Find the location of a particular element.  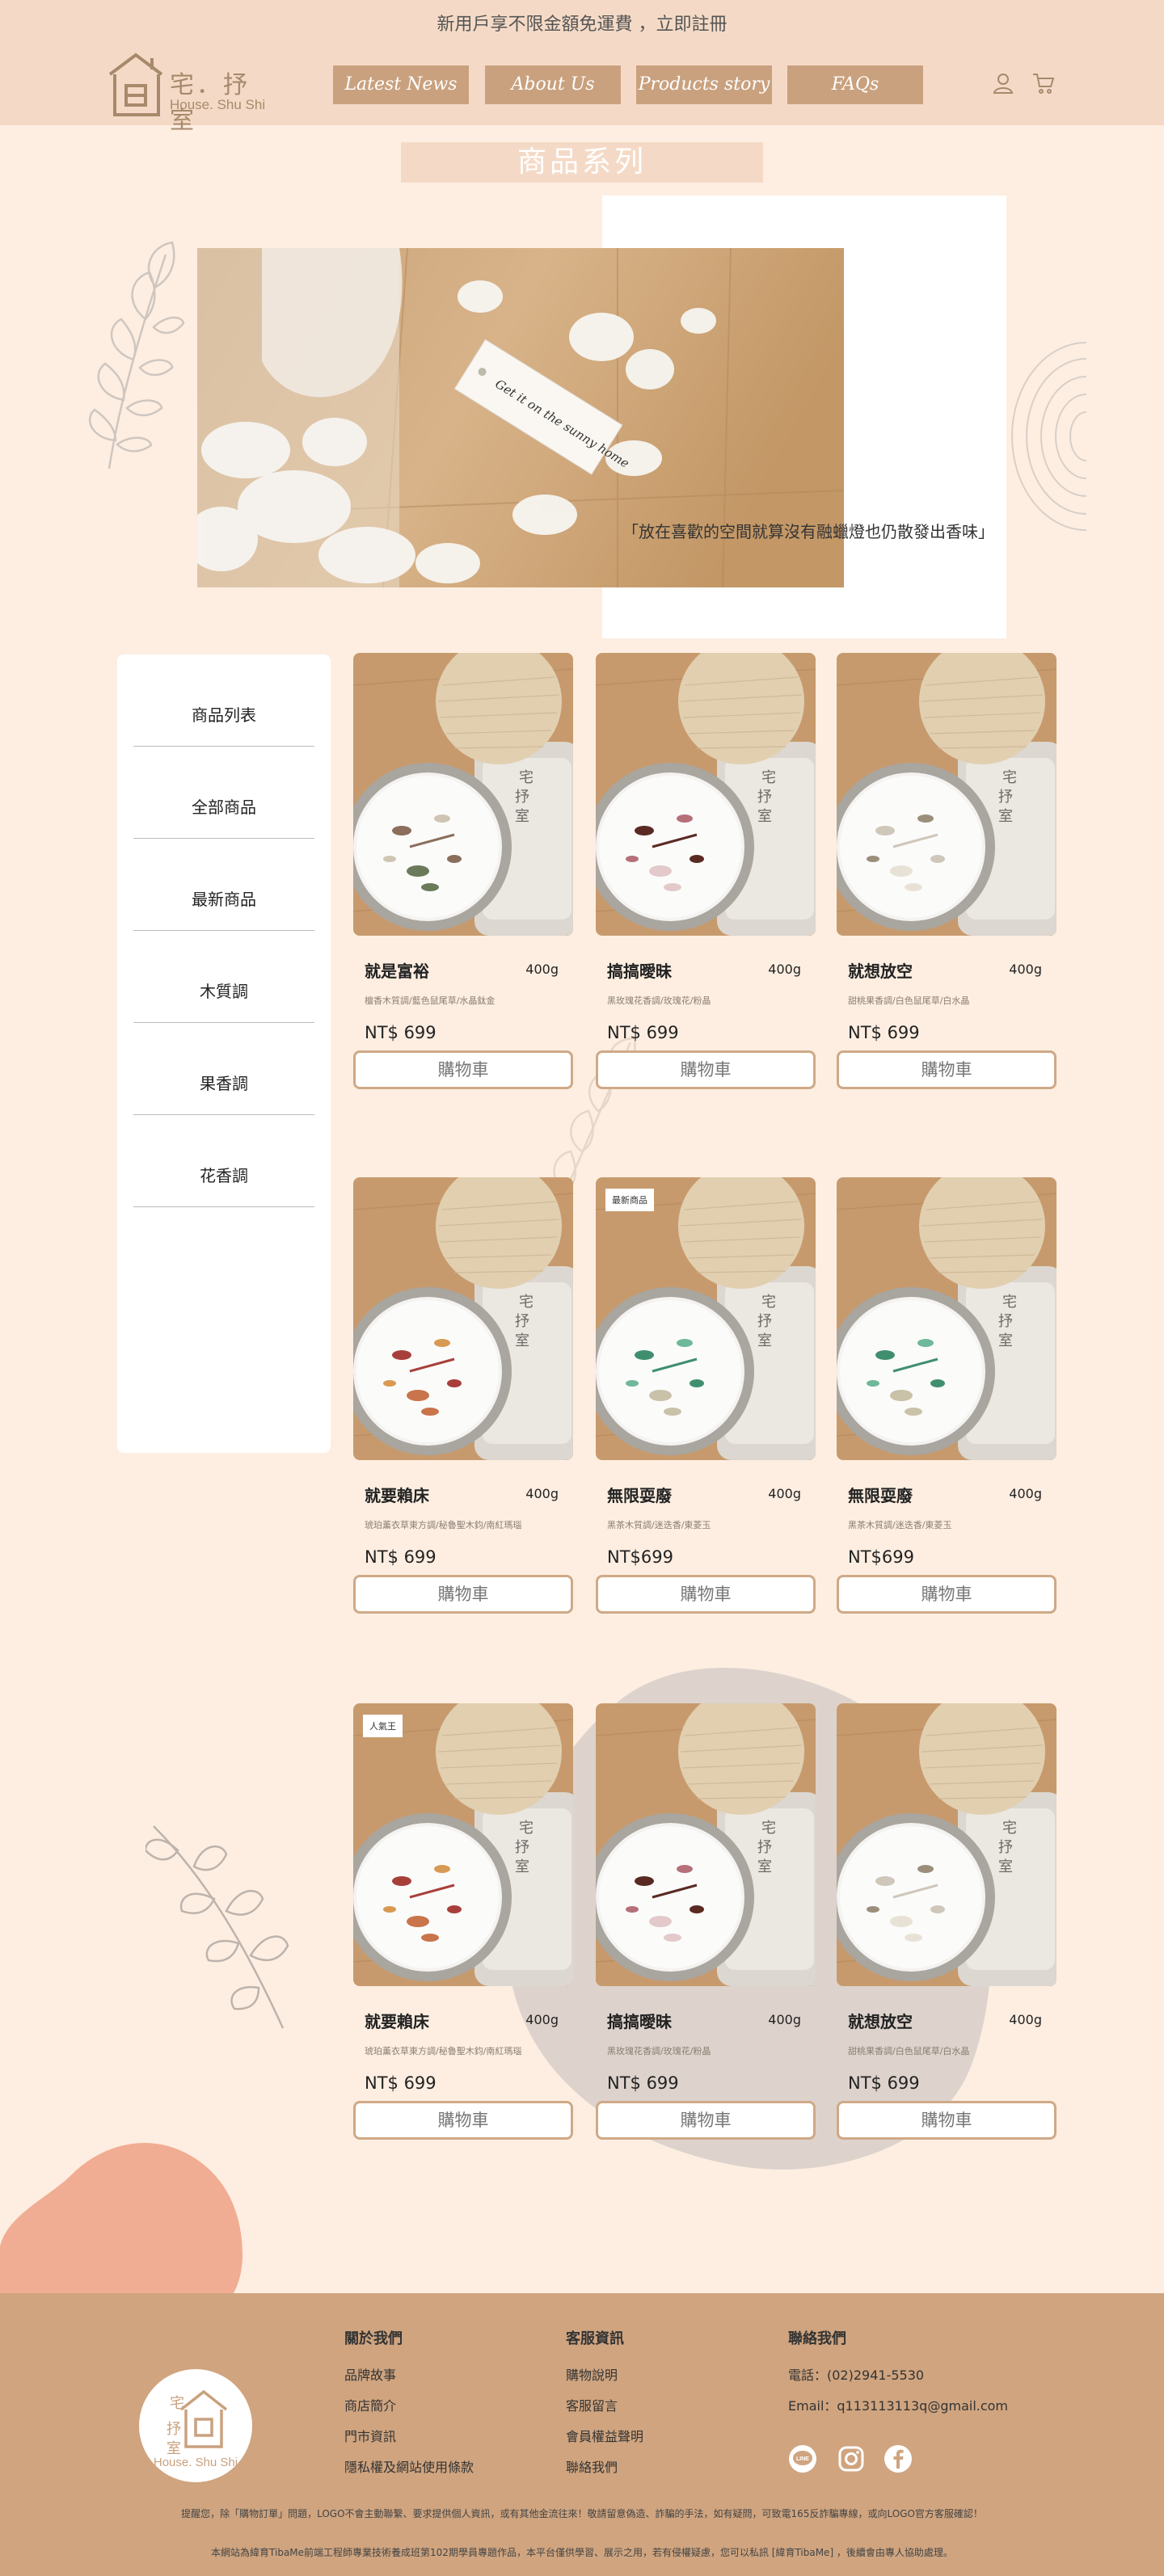

product-notes: 黑茶木質調/迷迭香/東菱玉 is located at coordinates (900, 1525).